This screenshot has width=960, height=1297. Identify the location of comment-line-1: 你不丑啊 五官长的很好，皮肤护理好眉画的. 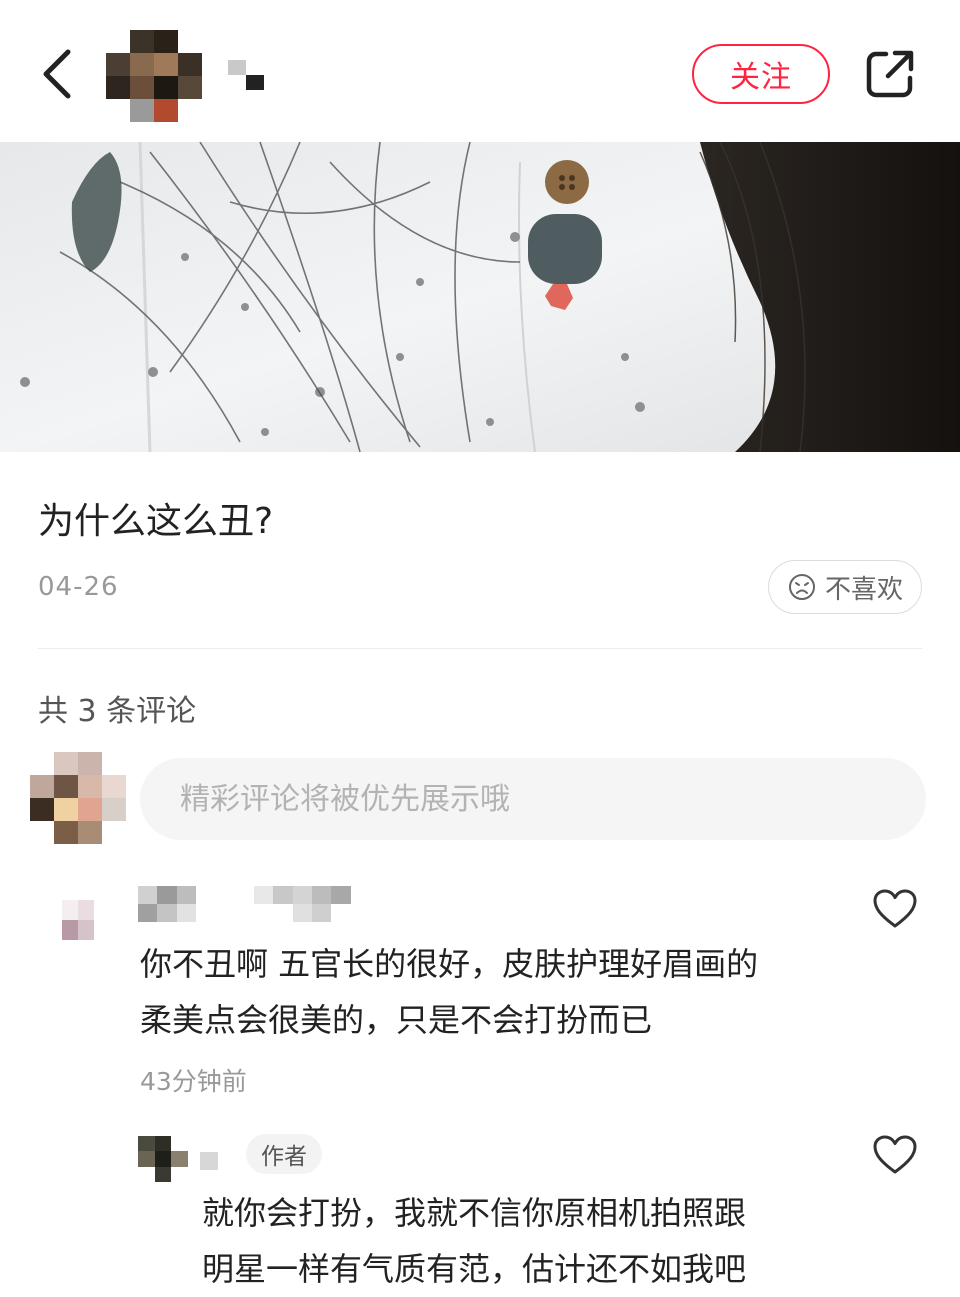
(449, 964).